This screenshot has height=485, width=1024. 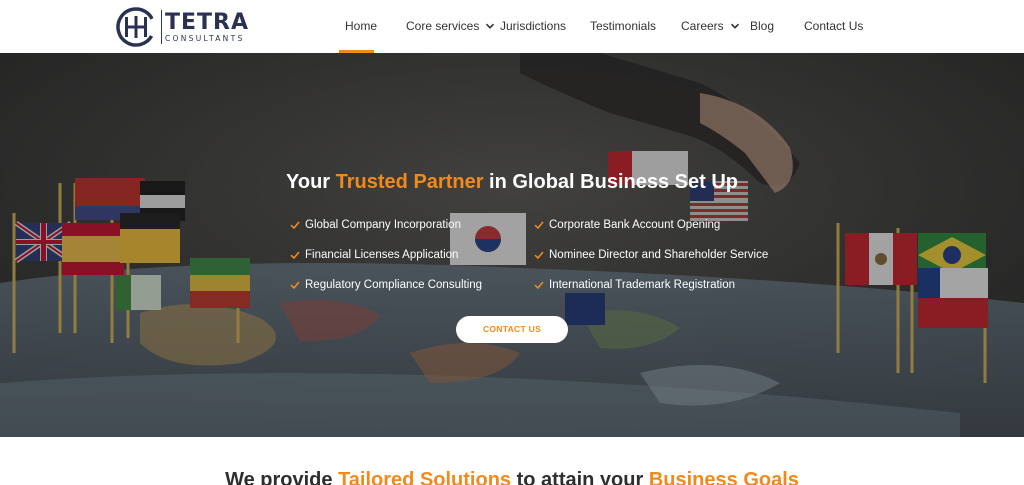 I want to click on feature-item: Corporate Bank Account Opening, so click(x=627, y=225).